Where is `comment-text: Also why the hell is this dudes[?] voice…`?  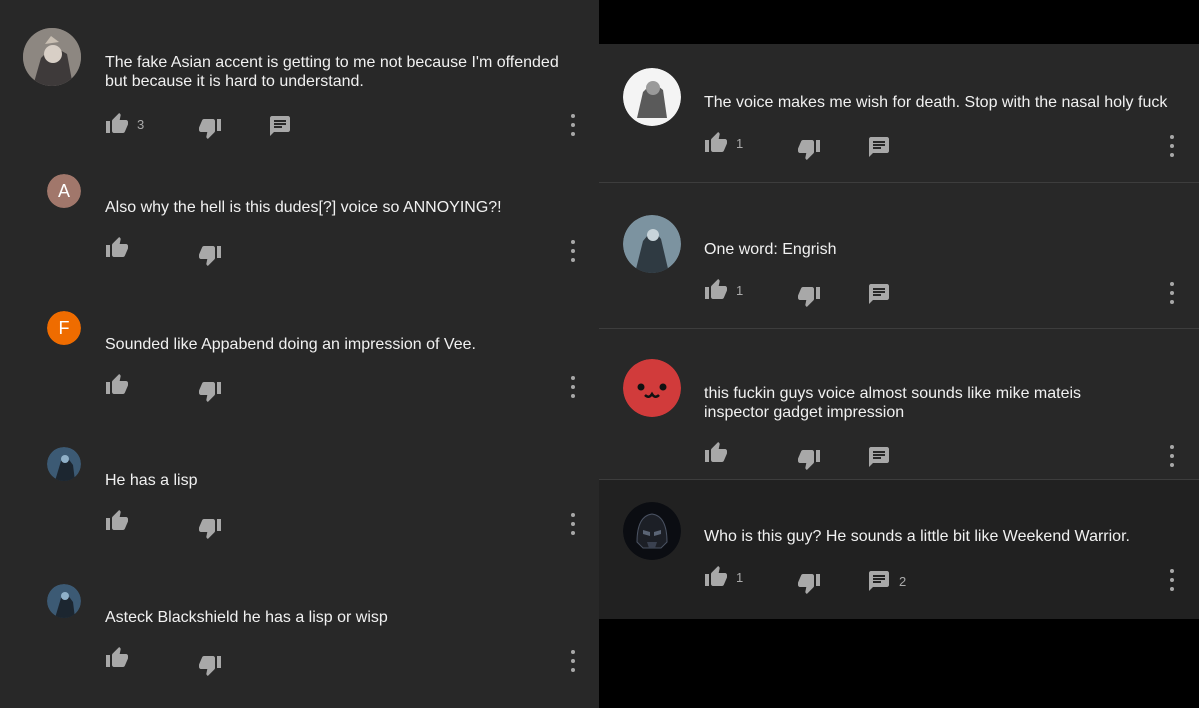
comment-text: Also why the hell is this dudes[?] voice… is located at coordinates (303, 207).